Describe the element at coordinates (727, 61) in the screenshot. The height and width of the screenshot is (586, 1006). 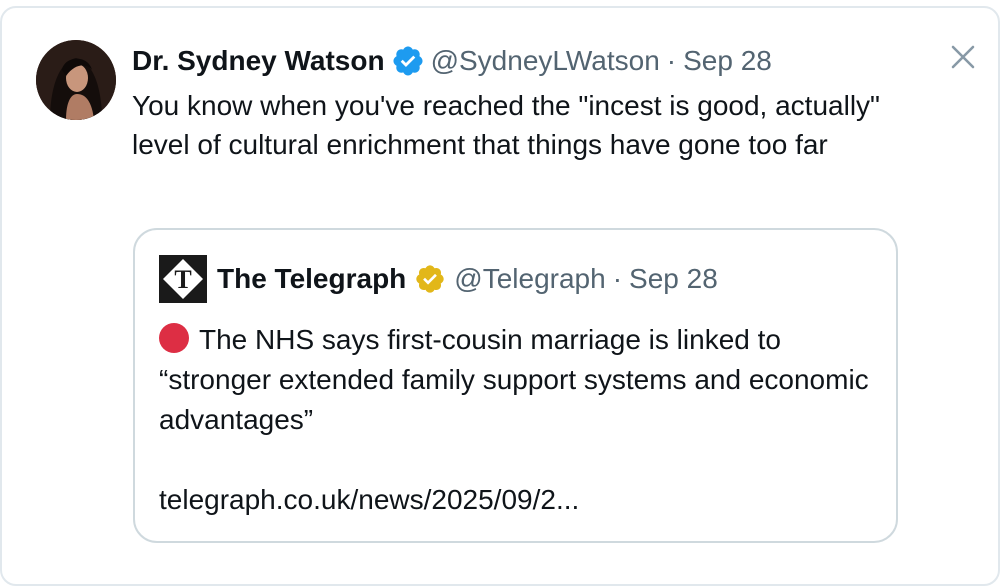
I see `tweet-date: Sep 28` at that location.